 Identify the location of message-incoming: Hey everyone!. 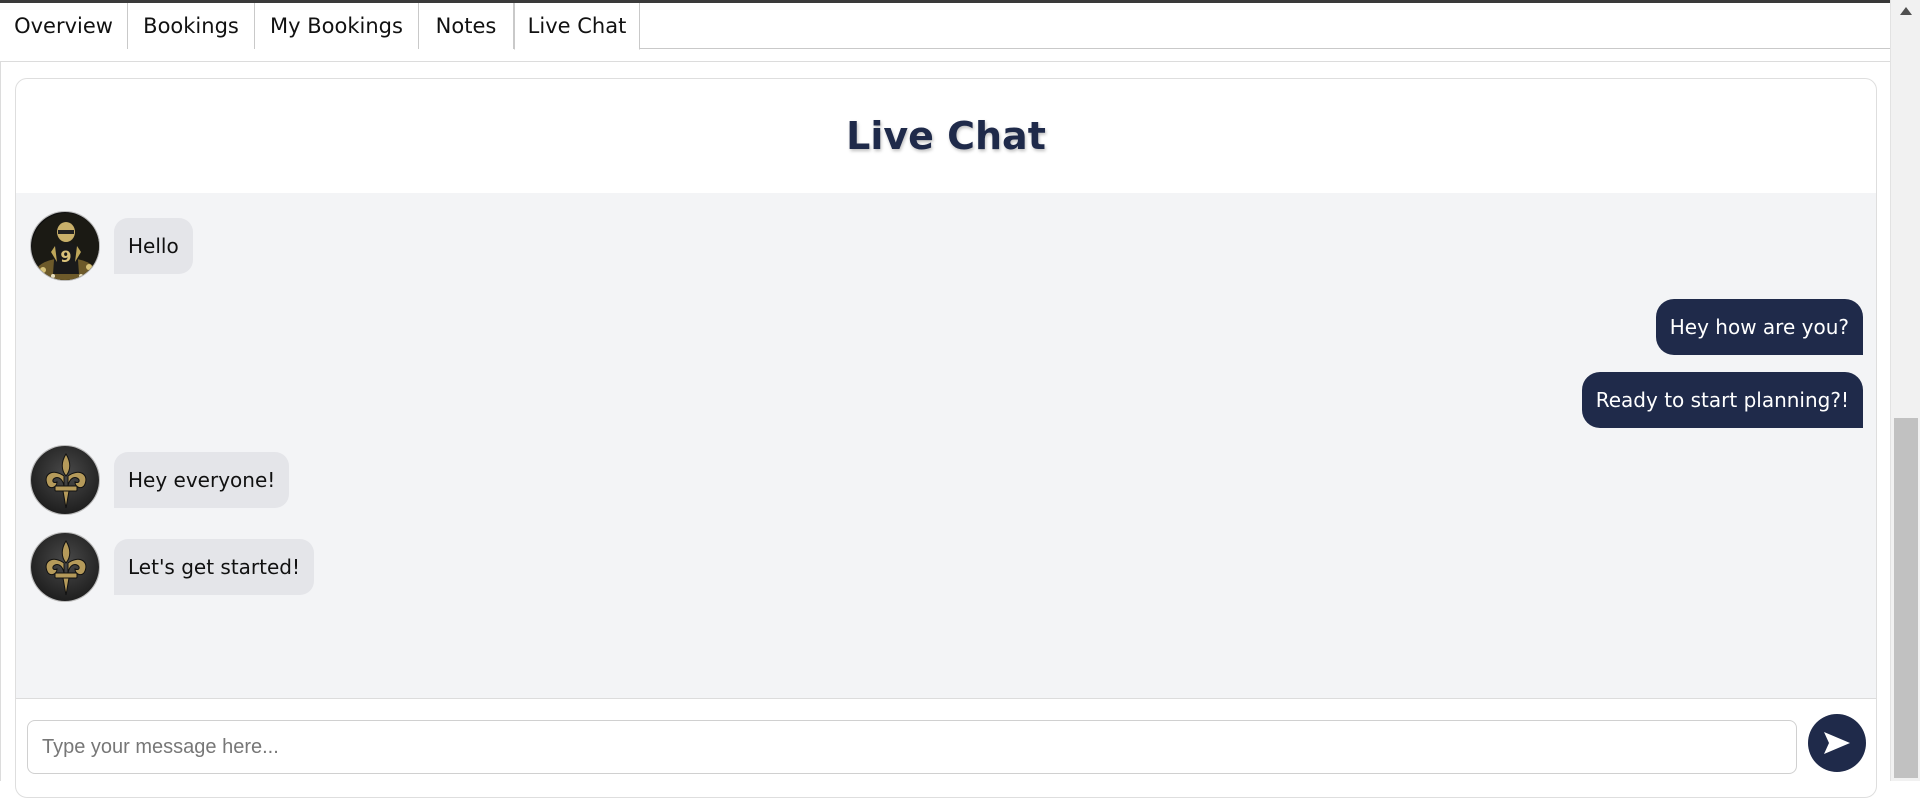
(160, 480).